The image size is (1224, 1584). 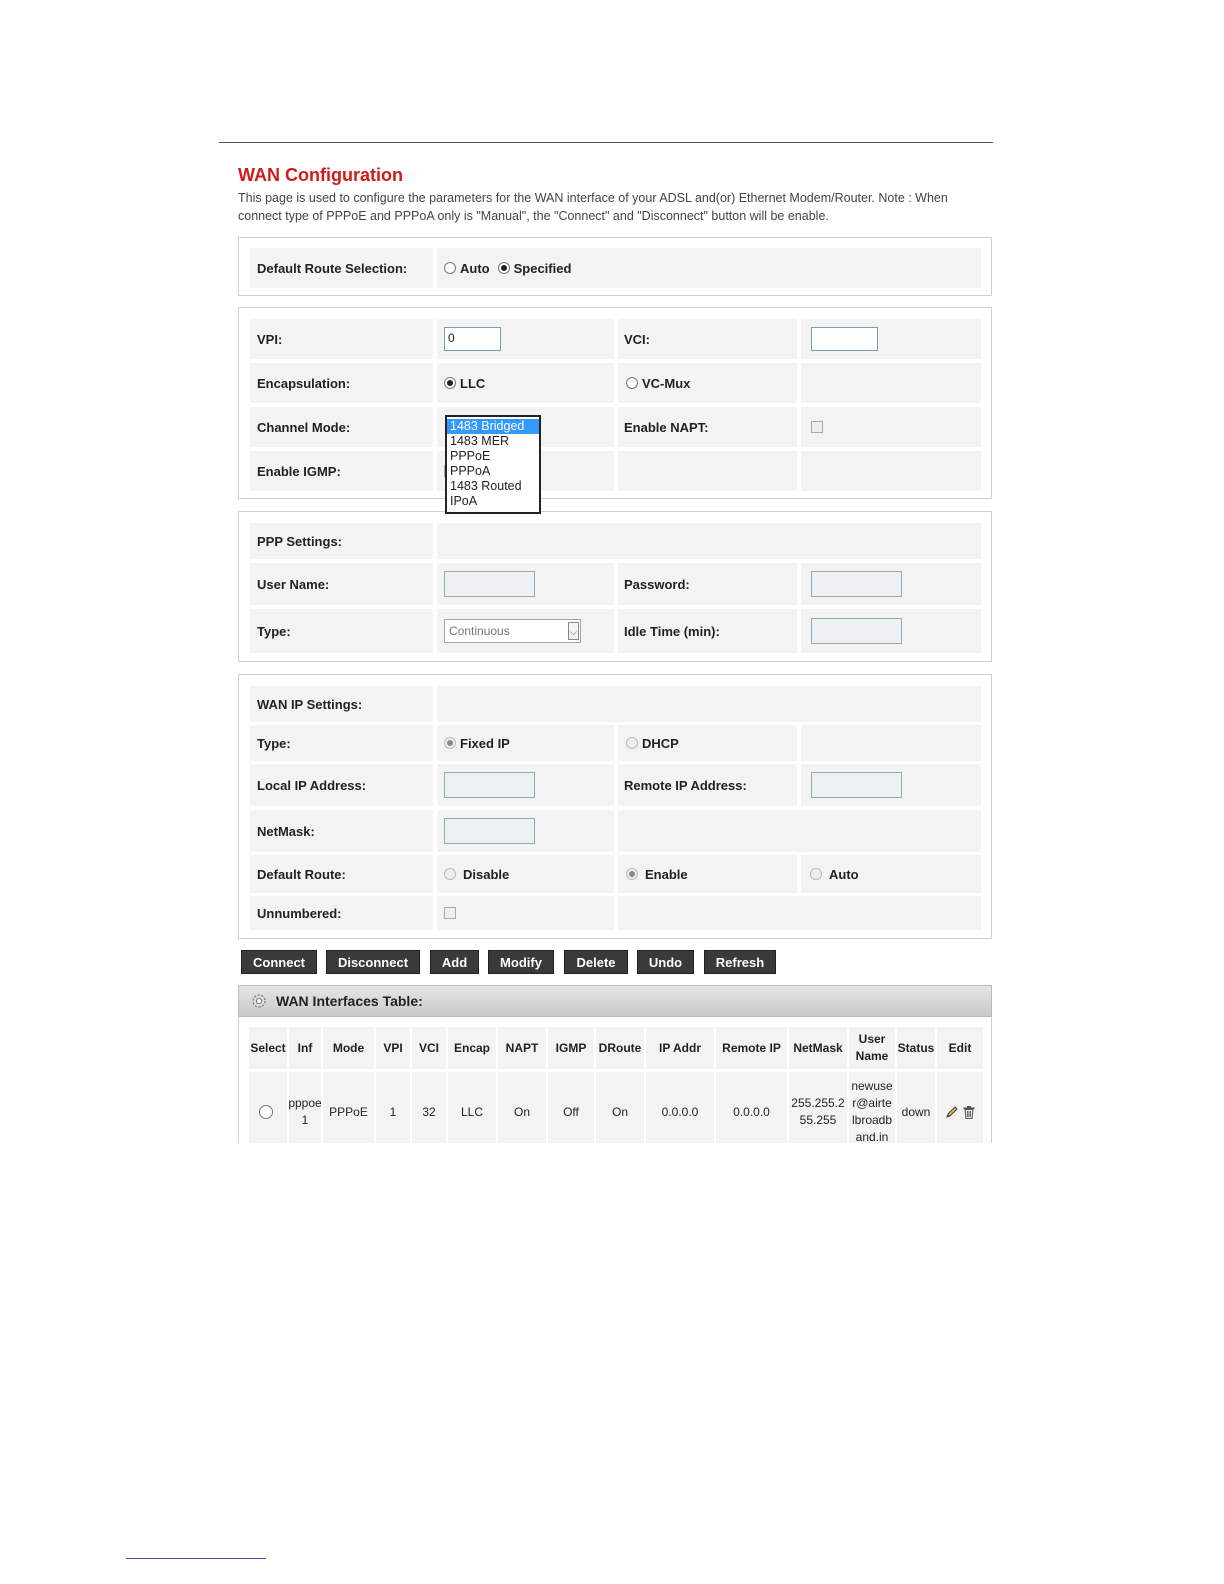 I want to click on column-header: NAPT, so click(x=522, y=1048).